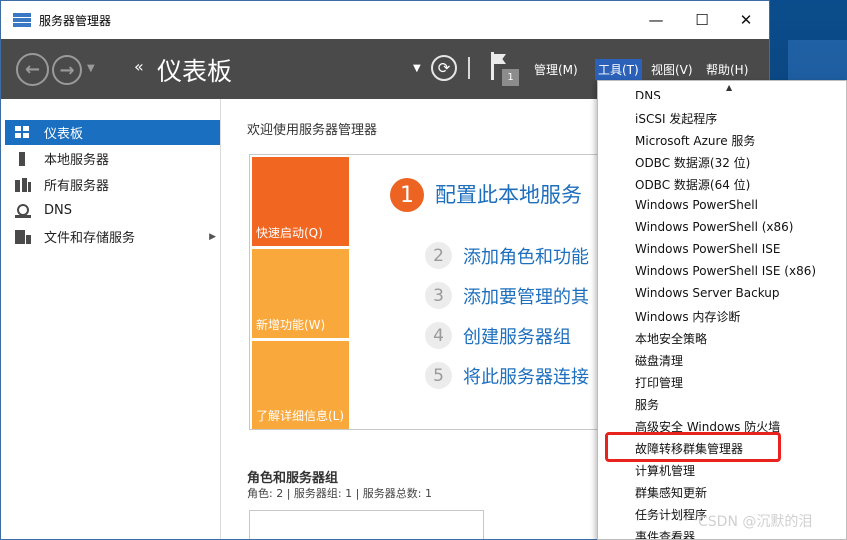  What do you see at coordinates (112, 210) in the screenshot?
I see `sidebar-item-dns: DNS` at bounding box center [112, 210].